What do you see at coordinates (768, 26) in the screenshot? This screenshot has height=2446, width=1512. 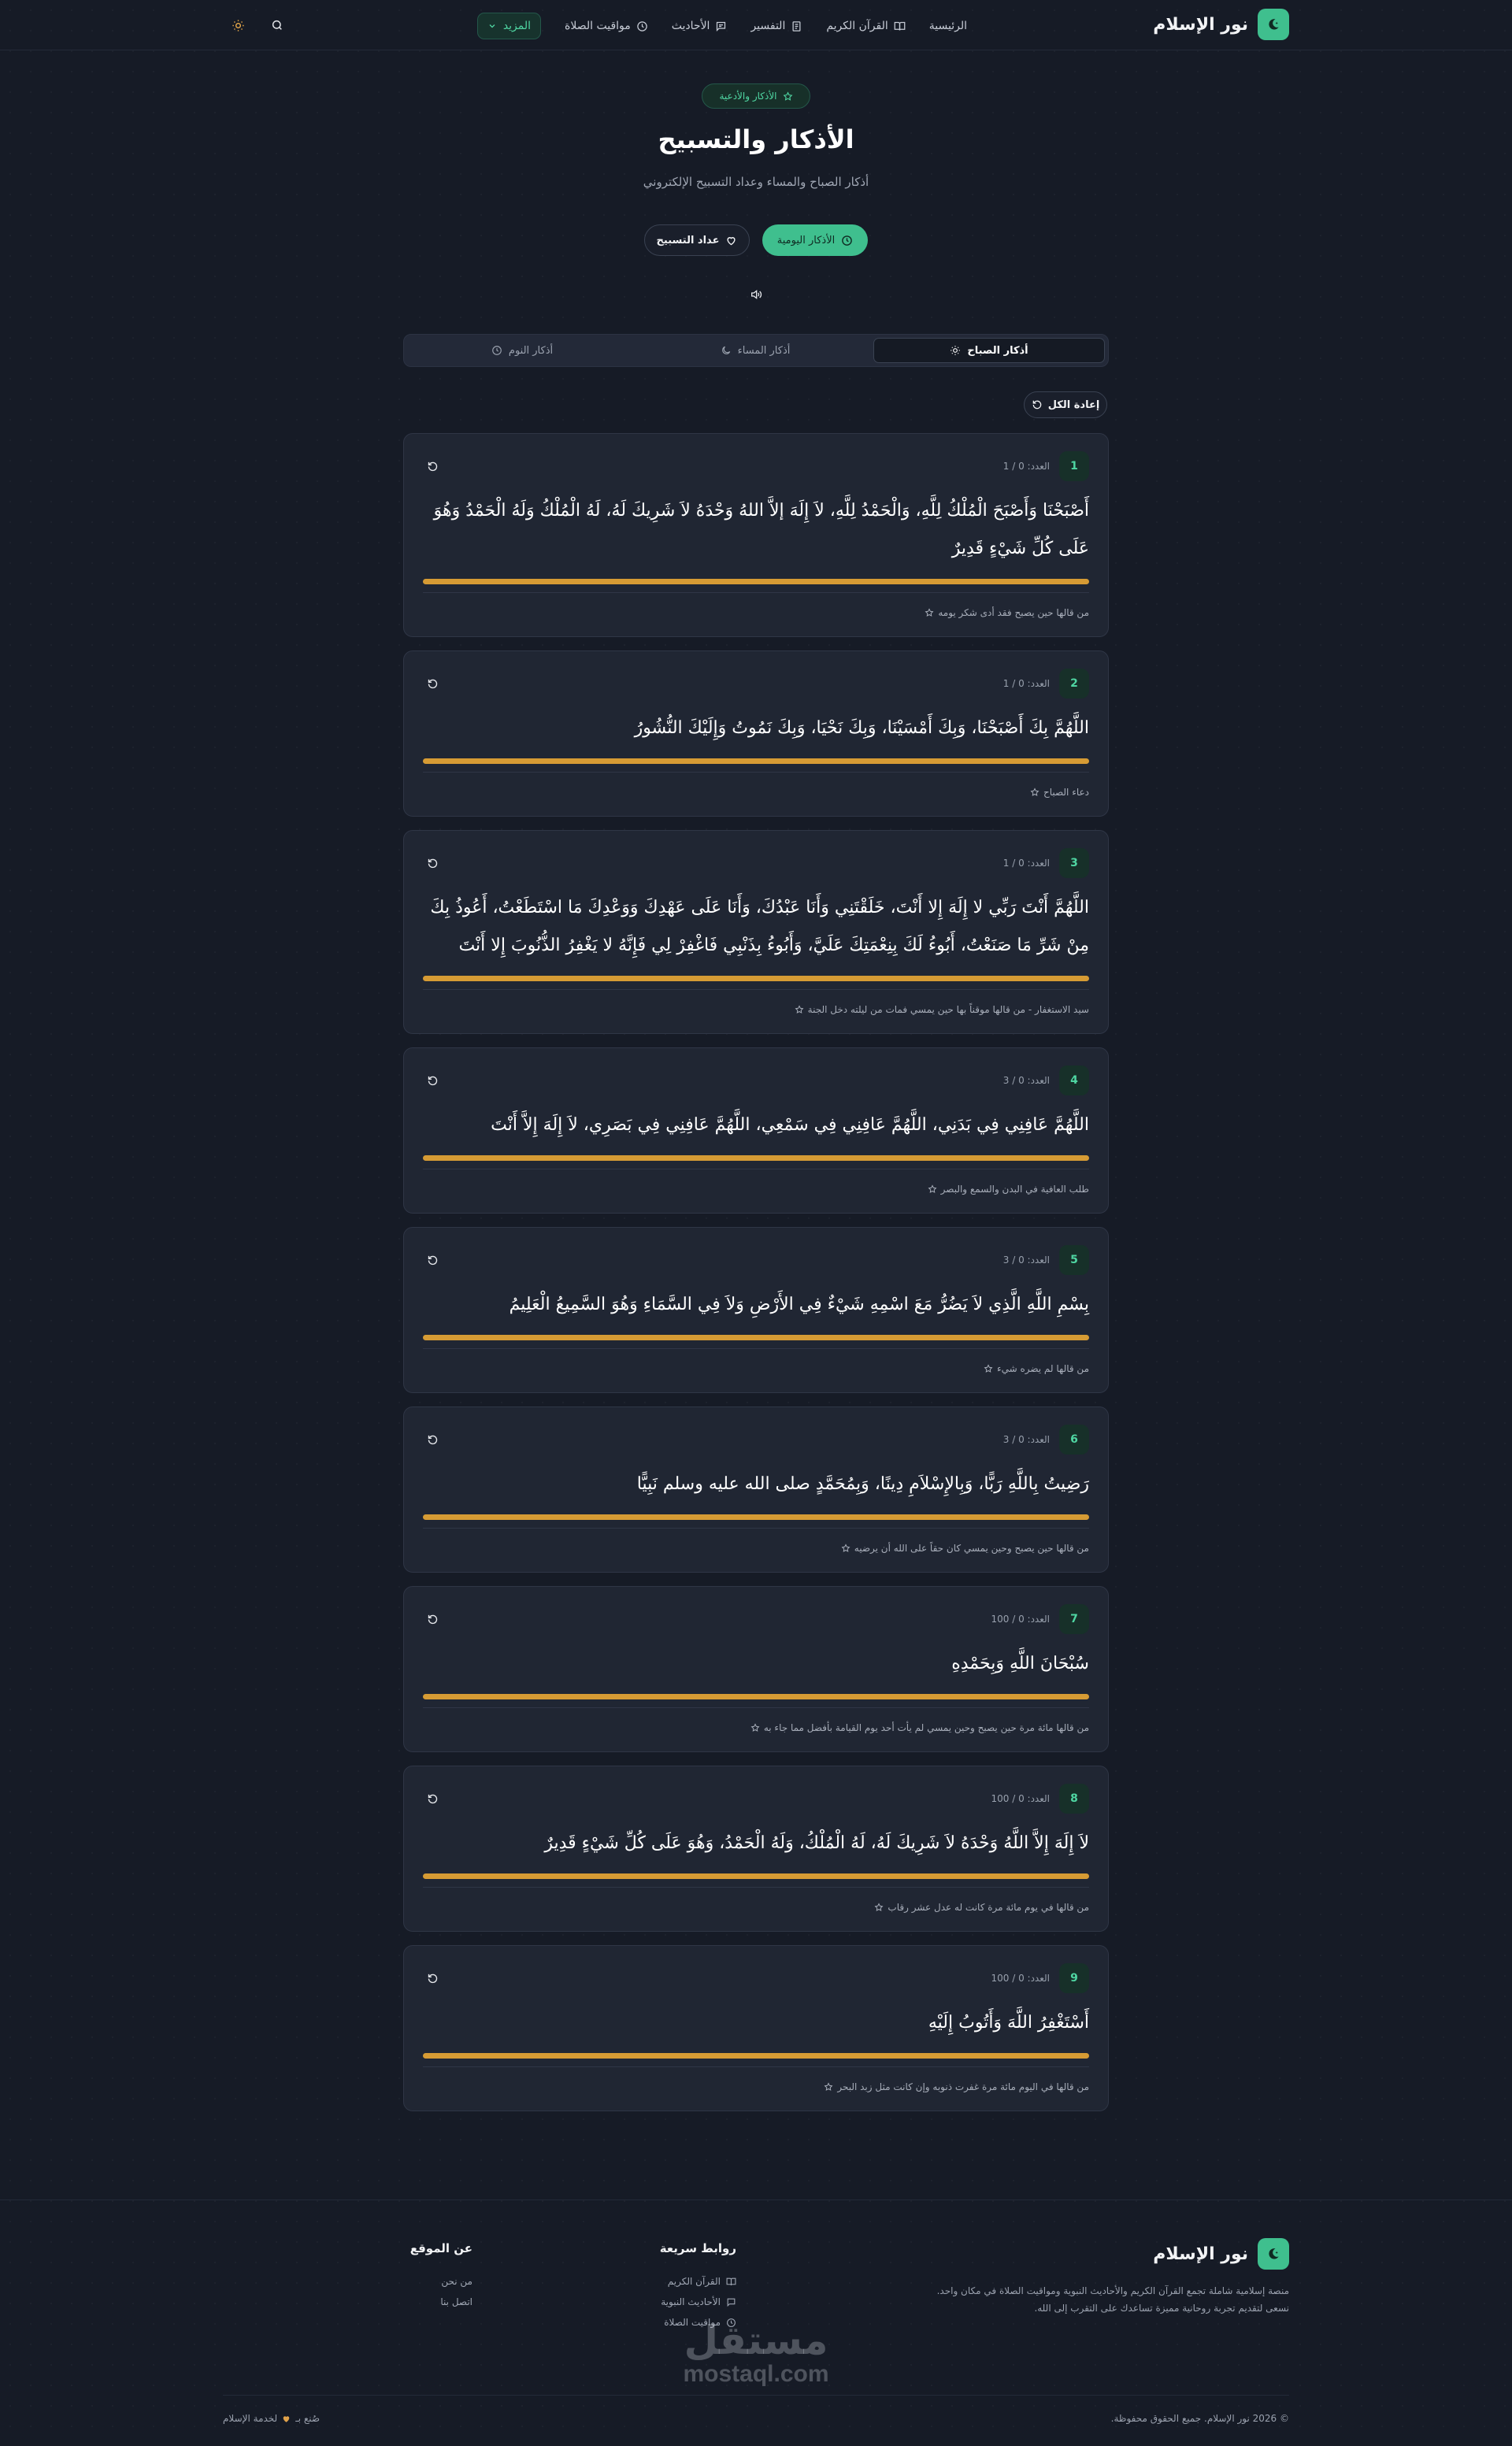 I see `nav-tafsir-label: التفسير` at bounding box center [768, 26].